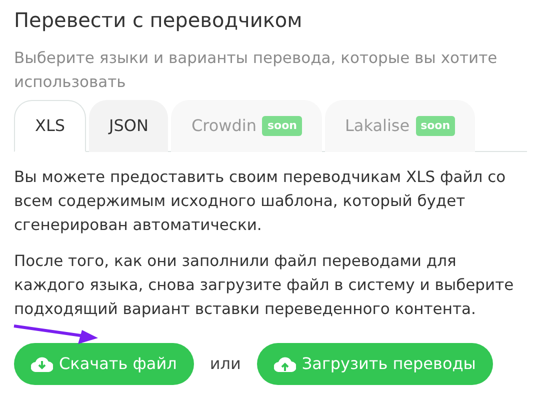 Image resolution: width=539 pixels, height=413 pixels. I want to click on or-label: или, so click(225, 364).